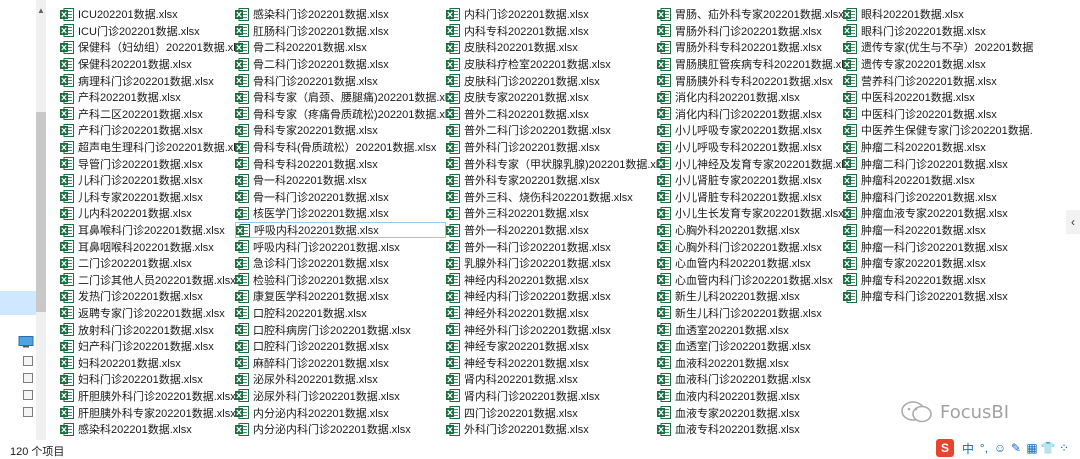 Image resolution: width=1080 pixels, height=459 pixels. Describe the element at coordinates (750, 97) in the screenshot. I see `file-item: 消化内科202201数据.xlsx` at that location.